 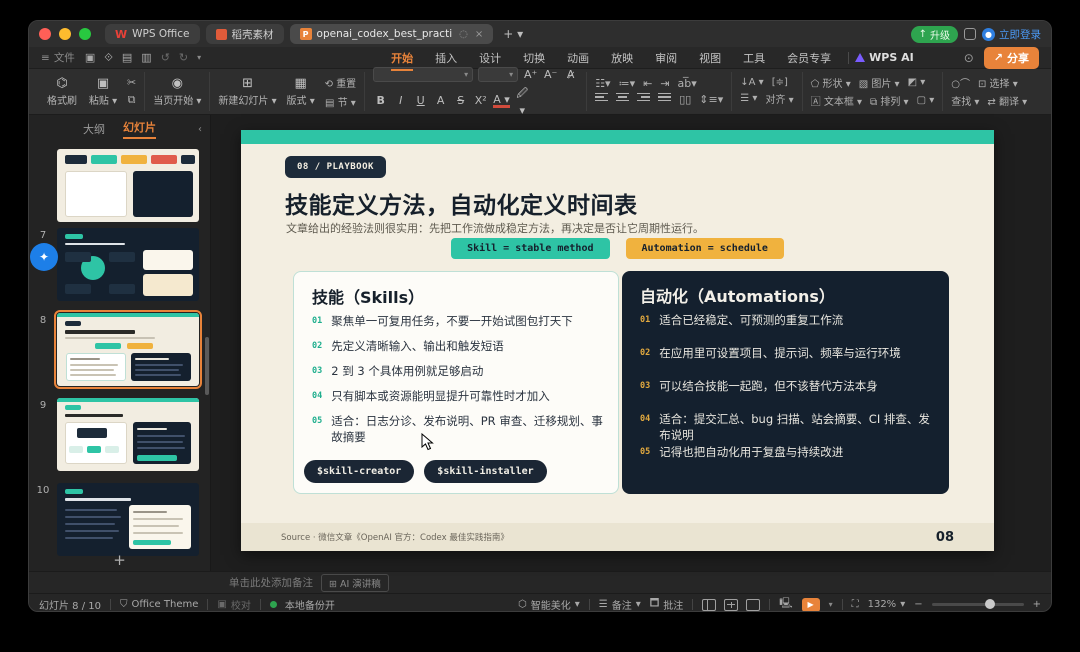 What do you see at coordinates (1011, 34) in the screenshot?
I see `login-button: ● 立即登录` at bounding box center [1011, 34].